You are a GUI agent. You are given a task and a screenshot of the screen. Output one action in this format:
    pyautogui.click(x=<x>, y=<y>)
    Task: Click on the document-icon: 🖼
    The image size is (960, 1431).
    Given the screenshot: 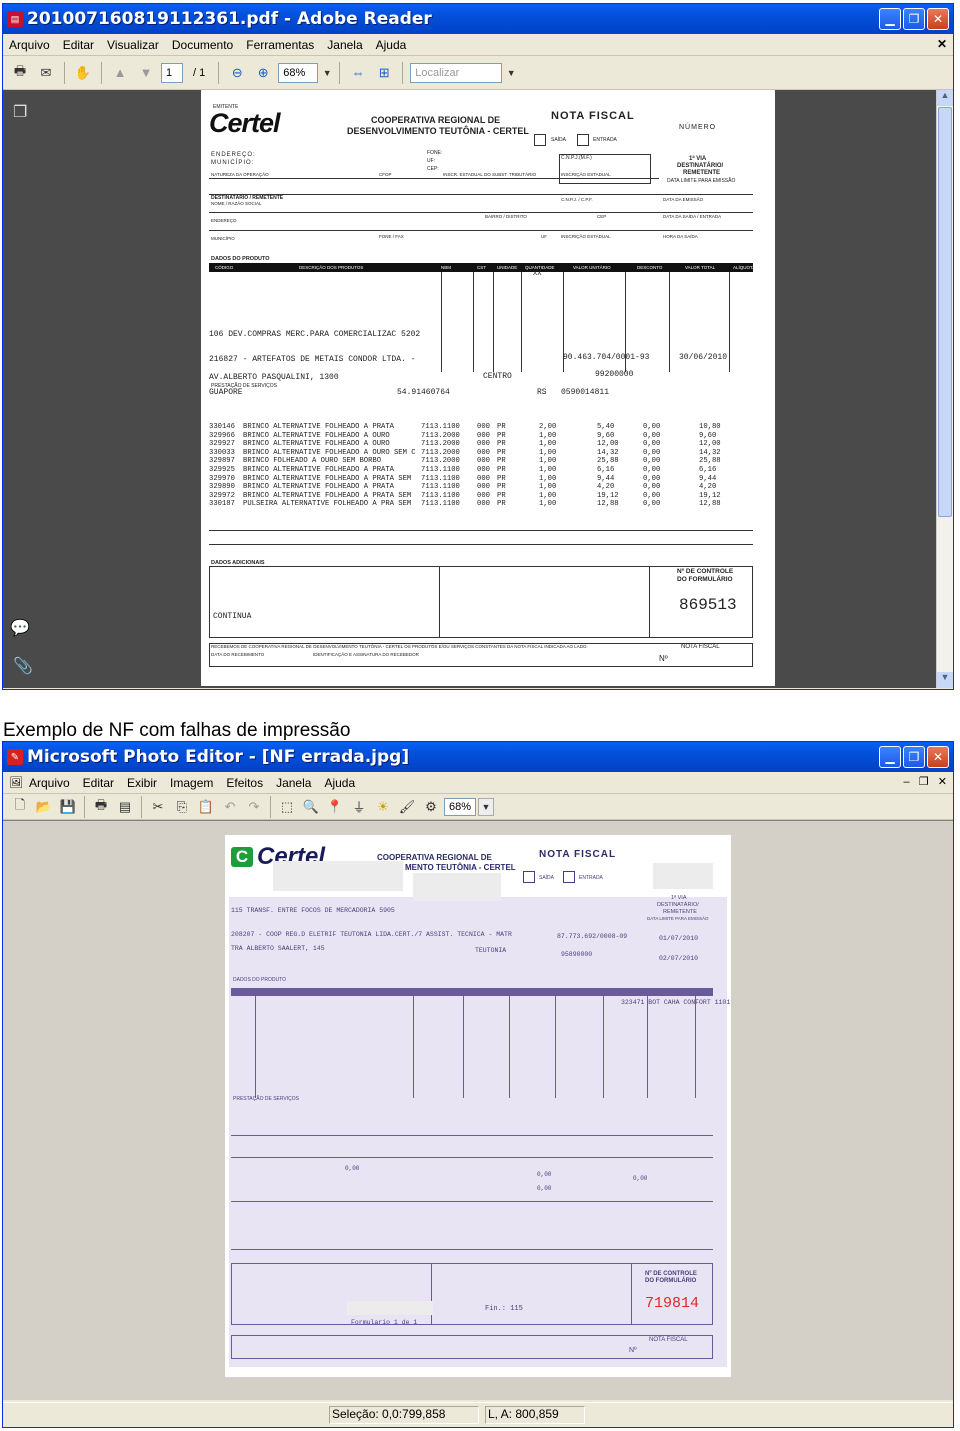 What is the action you would take?
    pyautogui.click(x=16, y=782)
    